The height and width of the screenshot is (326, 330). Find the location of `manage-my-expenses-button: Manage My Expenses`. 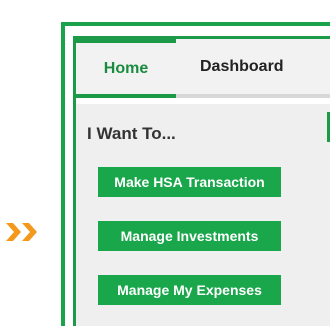

manage-my-expenses-button: Manage My Expenses is located at coordinates (189, 290).